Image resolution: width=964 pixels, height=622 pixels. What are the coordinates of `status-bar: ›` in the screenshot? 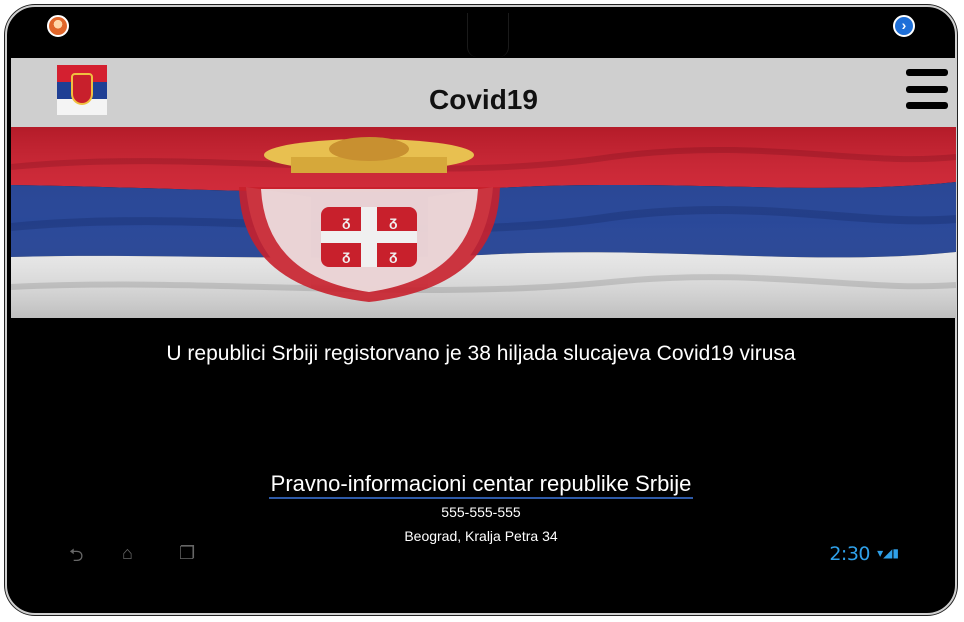 It's located at (481, 32).